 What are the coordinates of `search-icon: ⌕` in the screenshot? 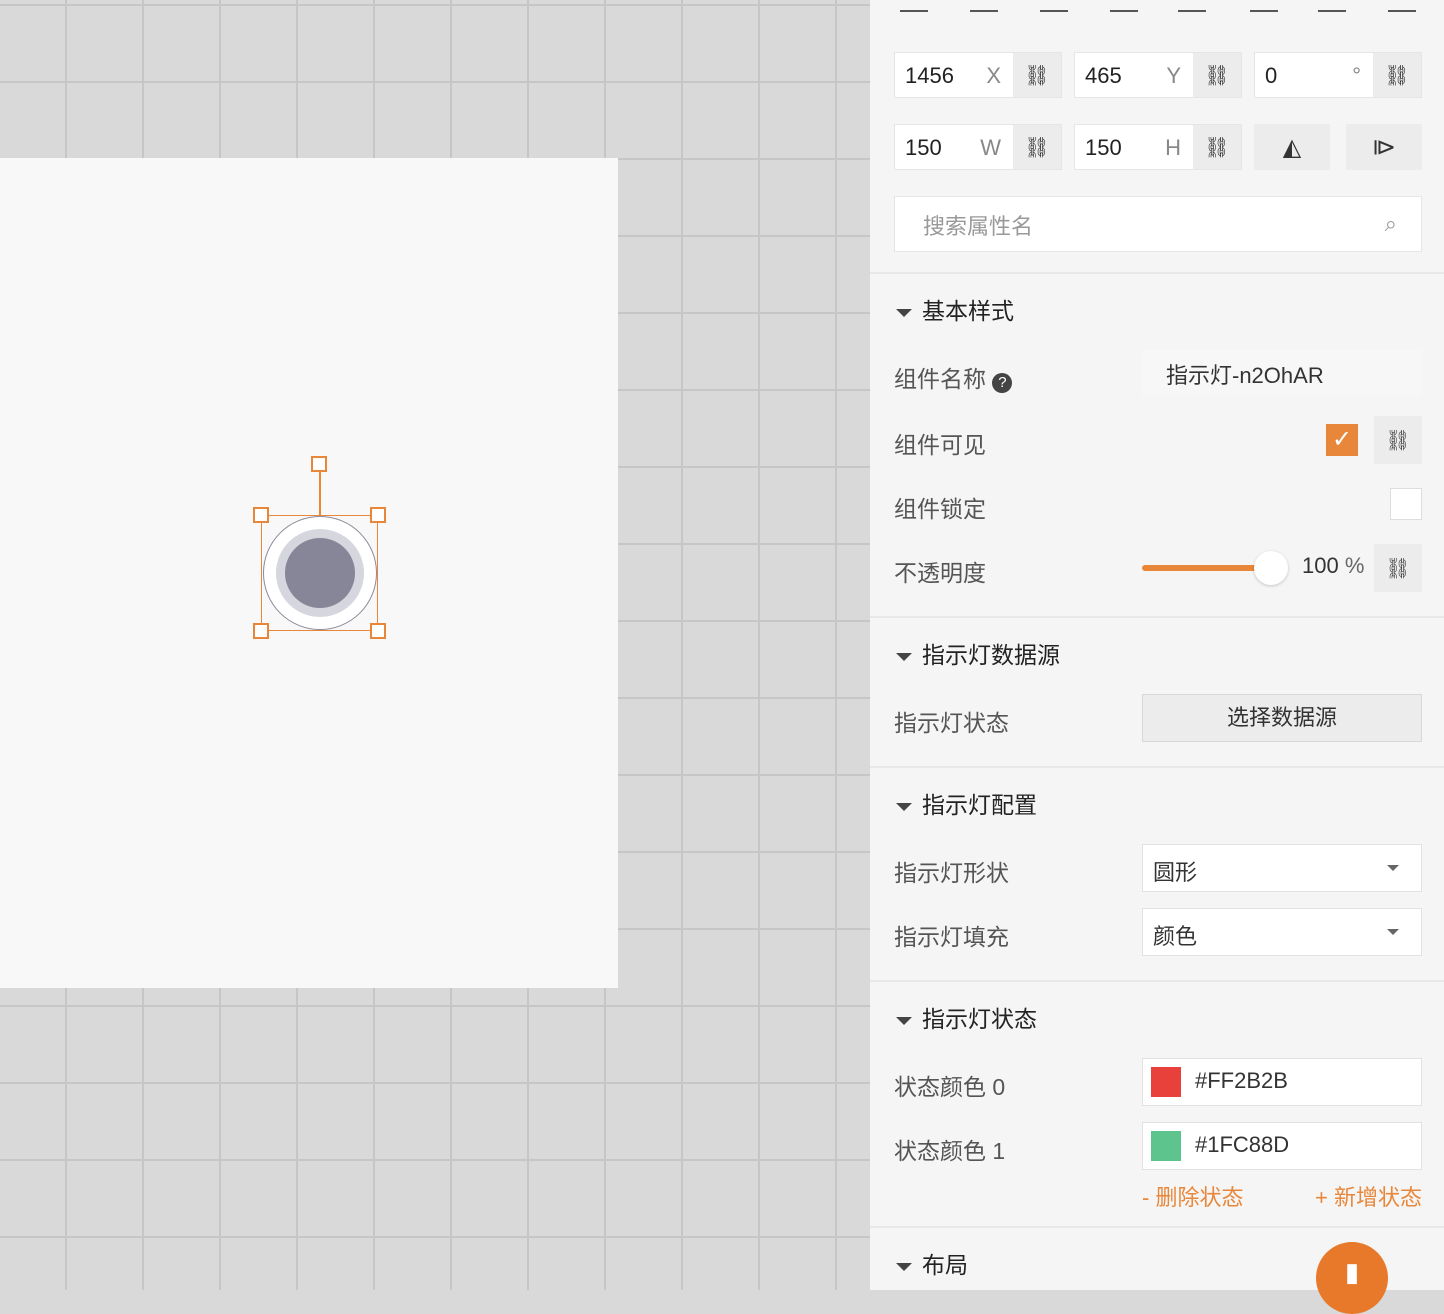 It's located at (1391, 224).